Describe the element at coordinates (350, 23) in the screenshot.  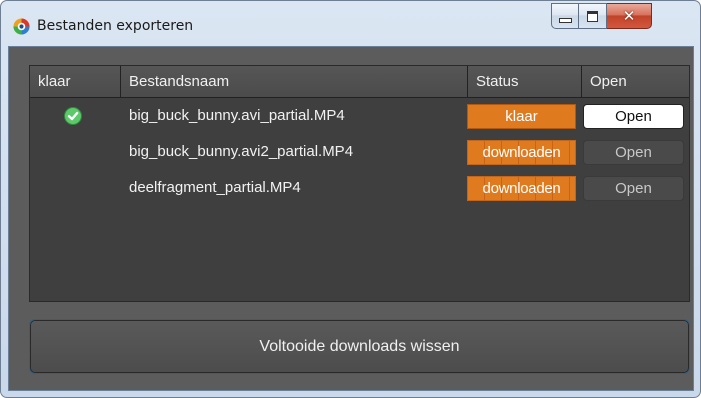
I see `title-bar: Bestanden exporteren ✕` at that location.